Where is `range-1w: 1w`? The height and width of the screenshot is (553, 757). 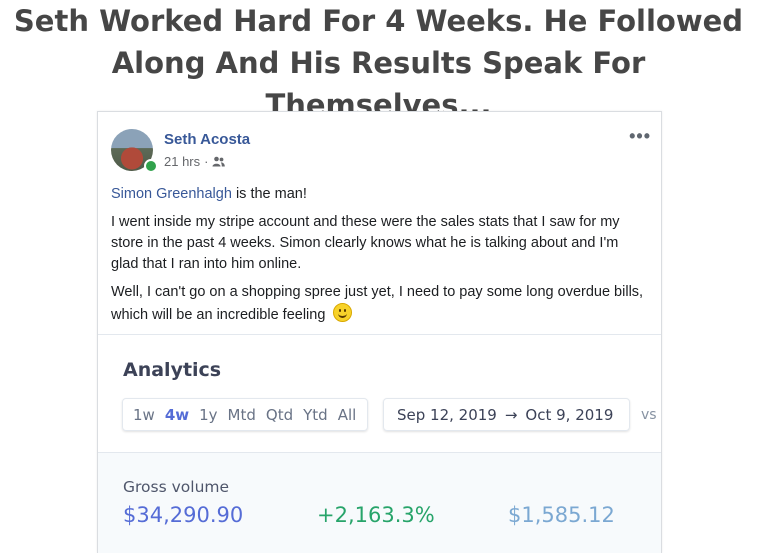 range-1w: 1w is located at coordinates (144, 415).